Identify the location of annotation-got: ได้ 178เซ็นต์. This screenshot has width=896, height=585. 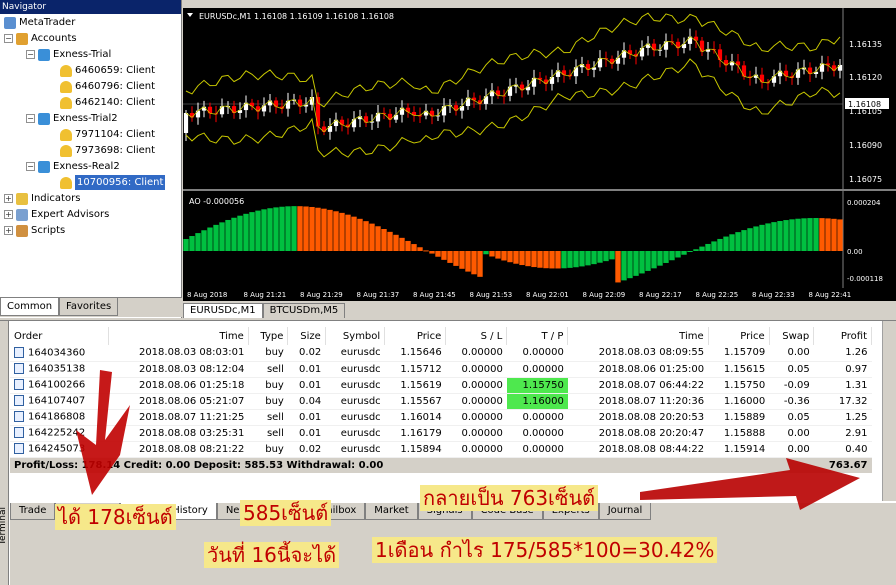
(115, 517).